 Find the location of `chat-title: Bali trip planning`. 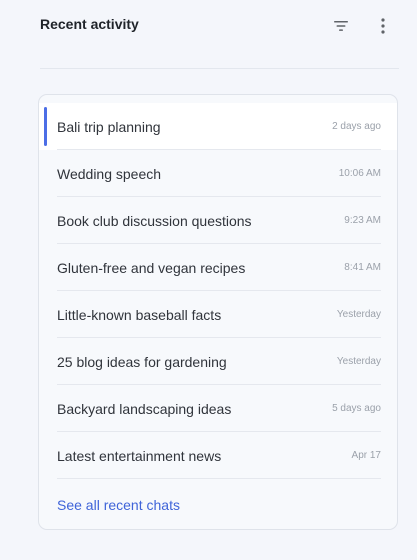

chat-title: Bali trip planning is located at coordinates (109, 126).